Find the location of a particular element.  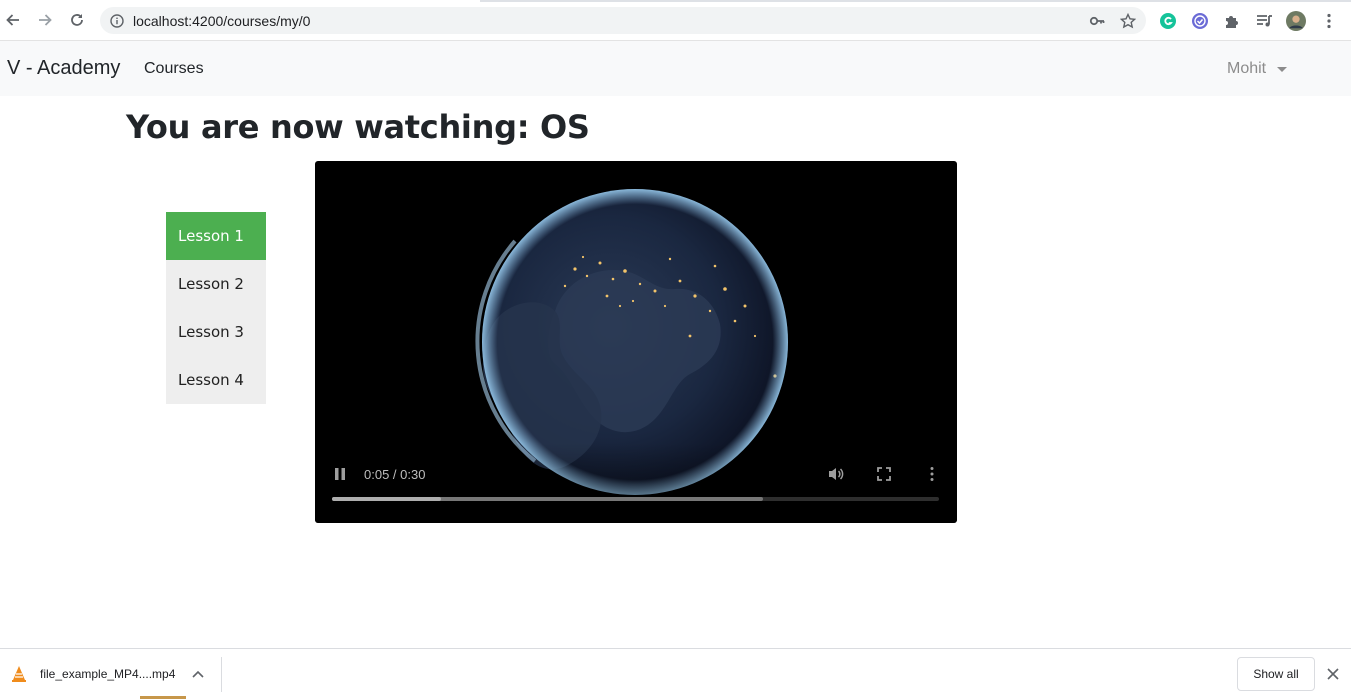

puzzle-icon is located at coordinates (1232, 21).